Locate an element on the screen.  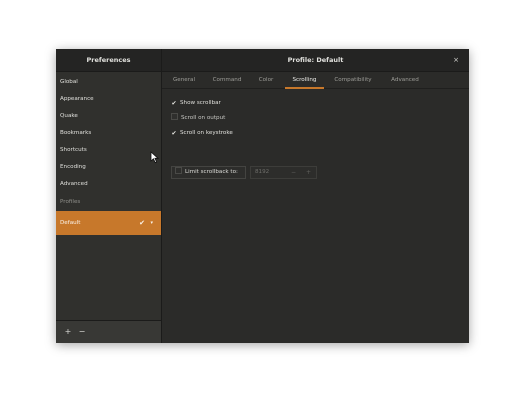
profile-menu-chevron-down-icon: ▾ is located at coordinates (151, 223).